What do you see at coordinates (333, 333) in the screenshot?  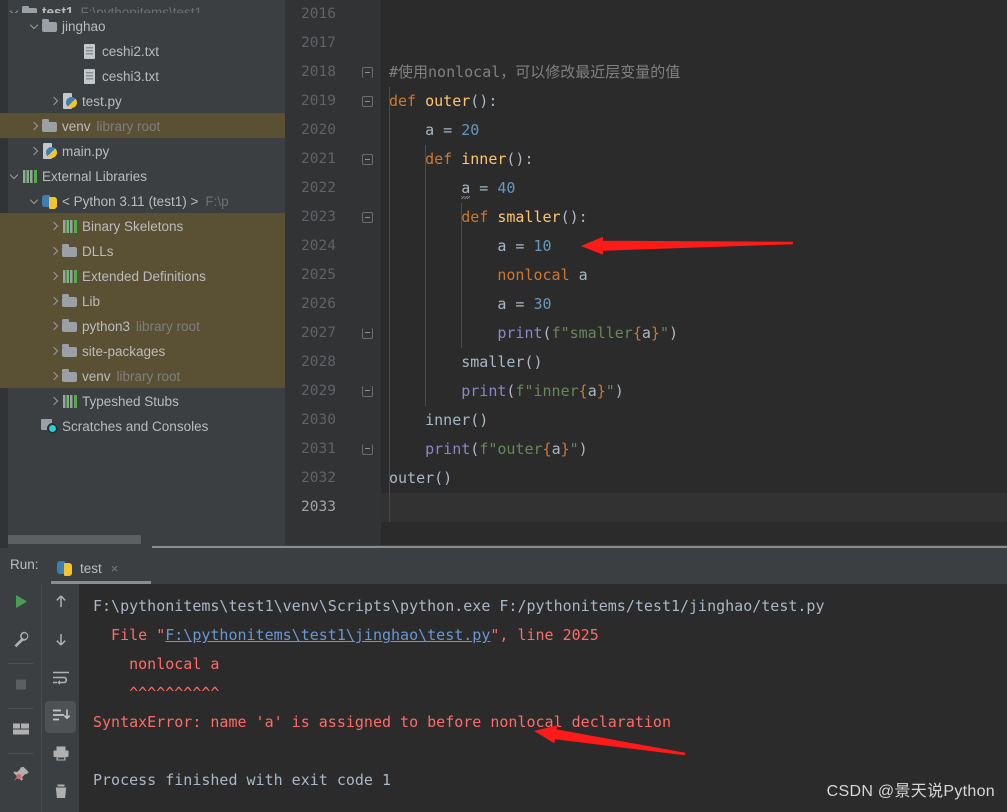 I see `line-number: 2027` at bounding box center [333, 333].